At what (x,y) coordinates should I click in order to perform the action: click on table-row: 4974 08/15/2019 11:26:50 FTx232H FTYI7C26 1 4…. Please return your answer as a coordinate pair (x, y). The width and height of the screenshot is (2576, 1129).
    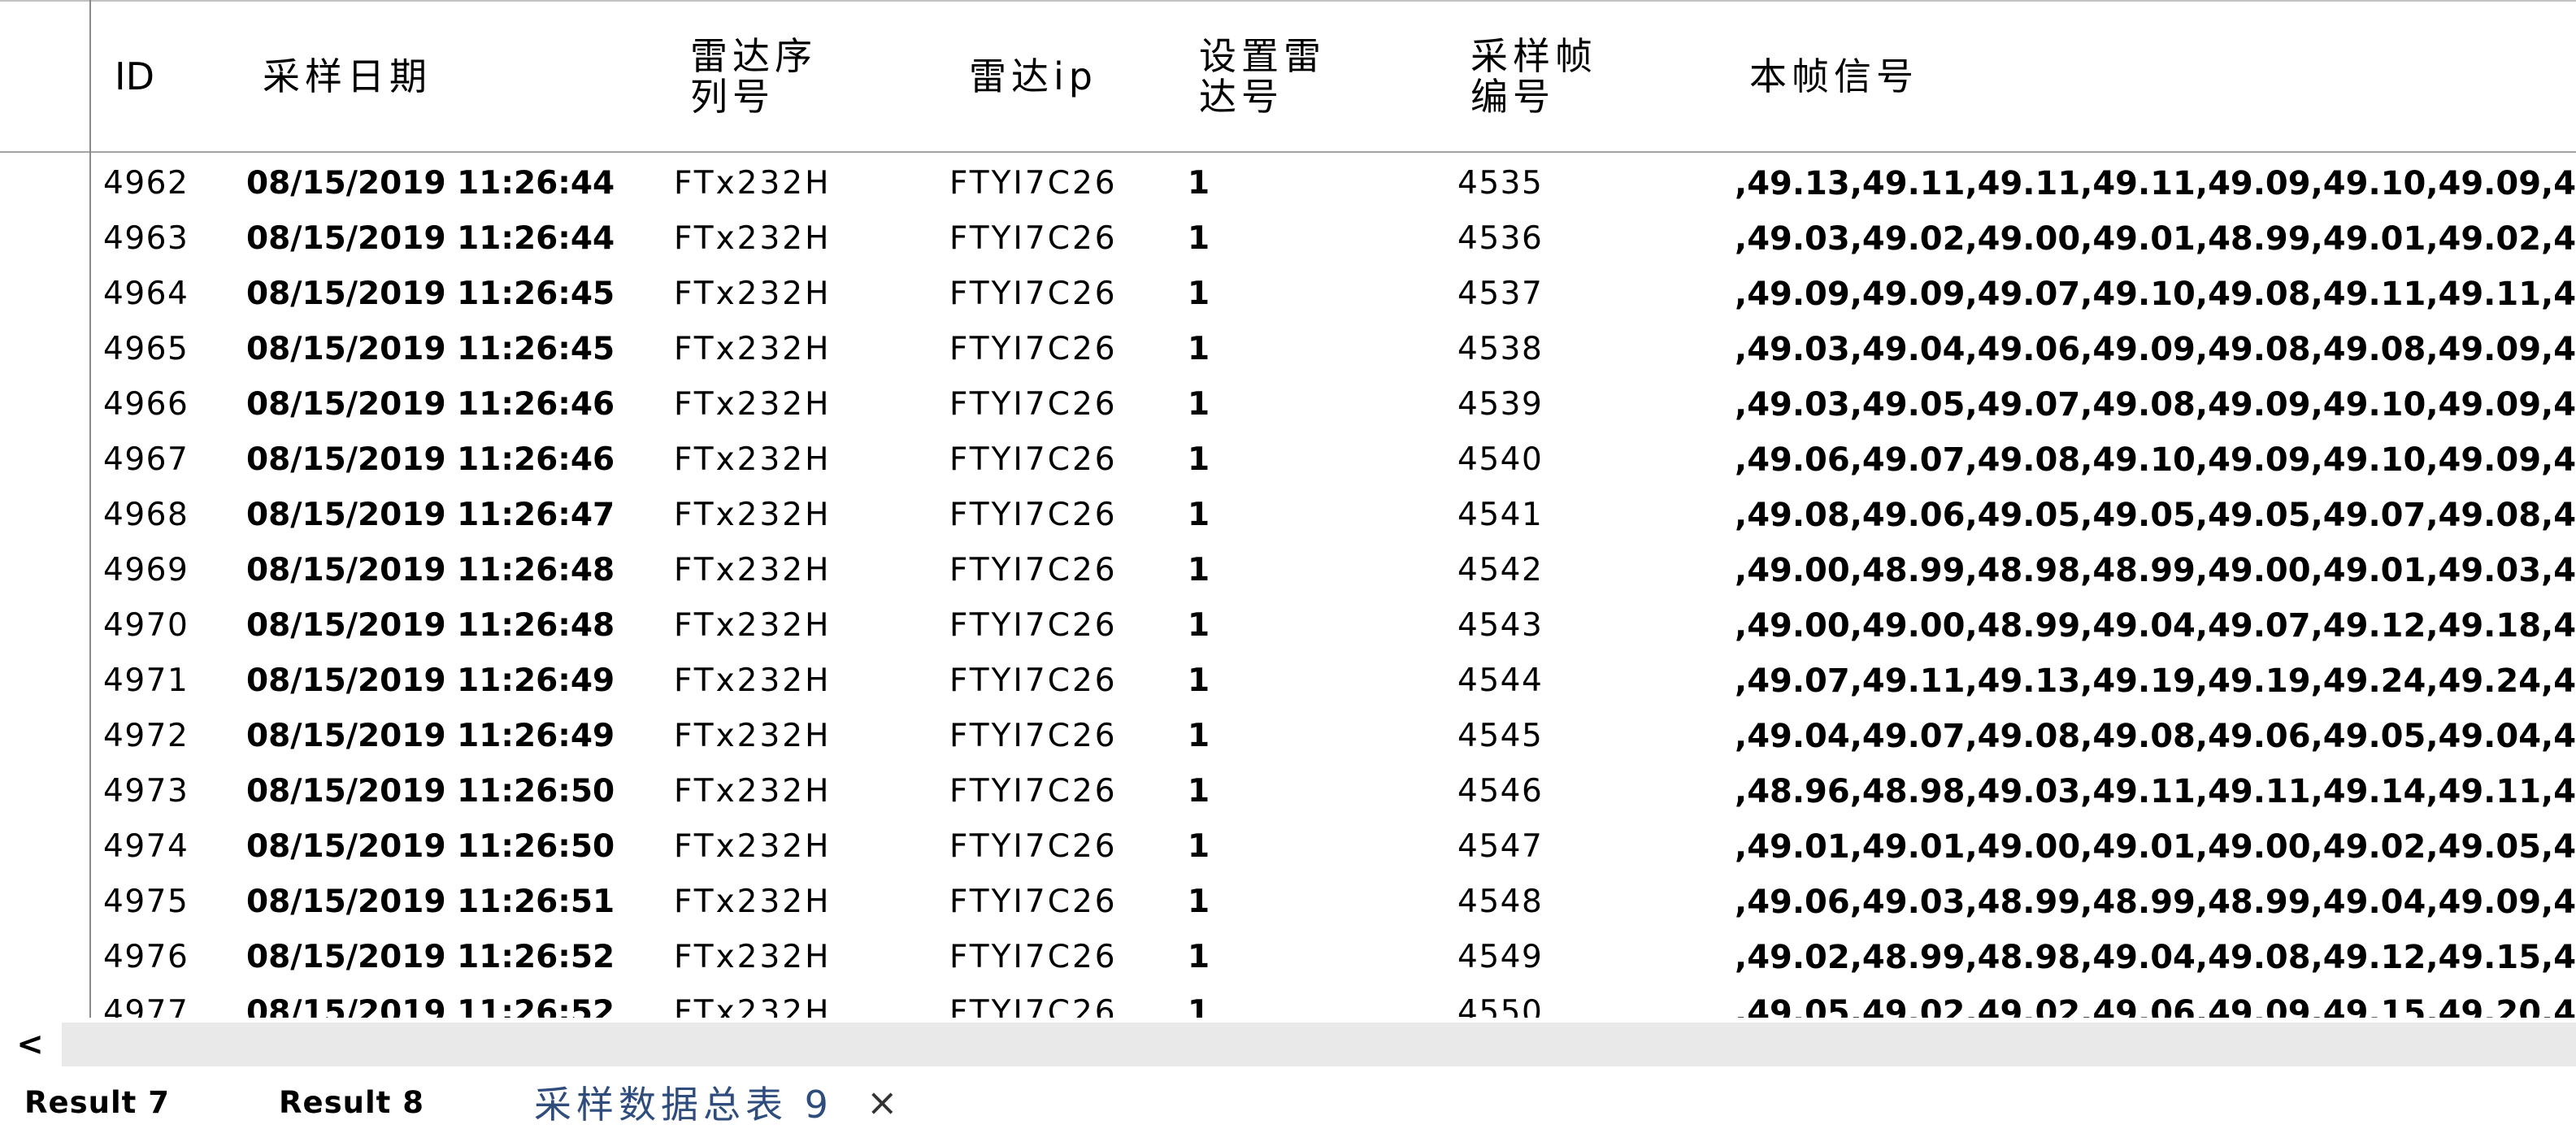
    Looking at the image, I should click on (1288, 847).